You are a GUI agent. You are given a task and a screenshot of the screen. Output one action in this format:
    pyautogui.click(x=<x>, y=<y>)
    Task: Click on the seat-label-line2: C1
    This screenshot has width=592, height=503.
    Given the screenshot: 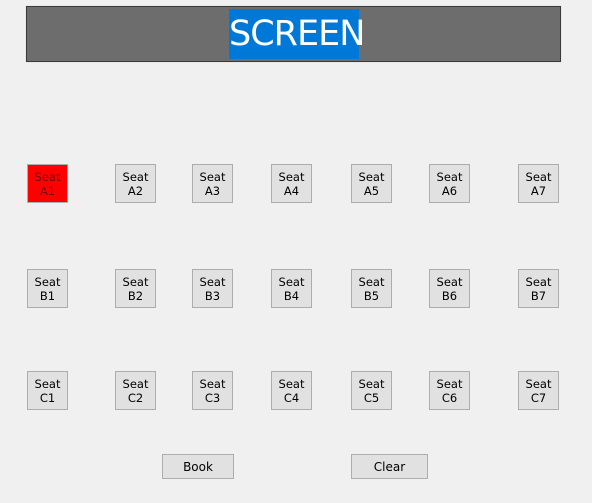 What is the action you would take?
    pyautogui.click(x=47, y=397)
    